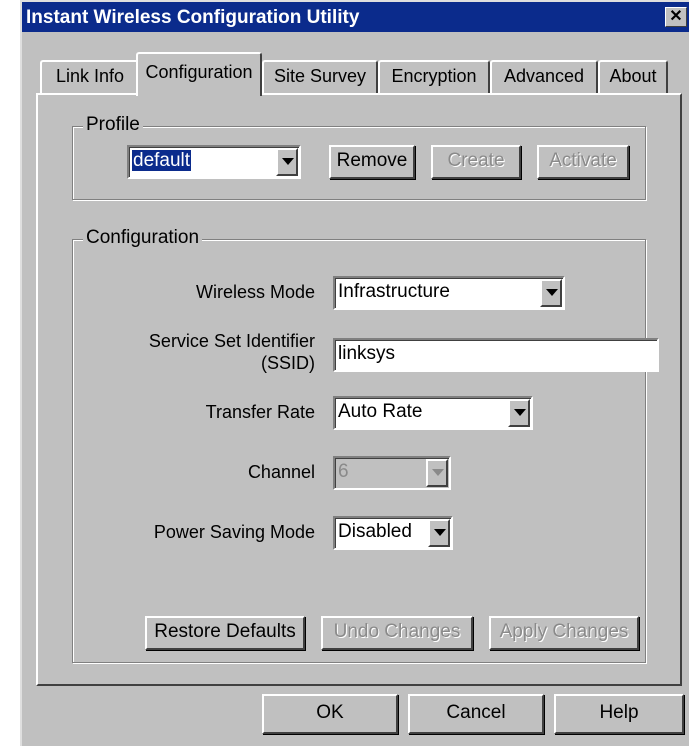 This screenshot has height=746, width=689. I want to click on tab-advanced: Advanced, so click(544, 77).